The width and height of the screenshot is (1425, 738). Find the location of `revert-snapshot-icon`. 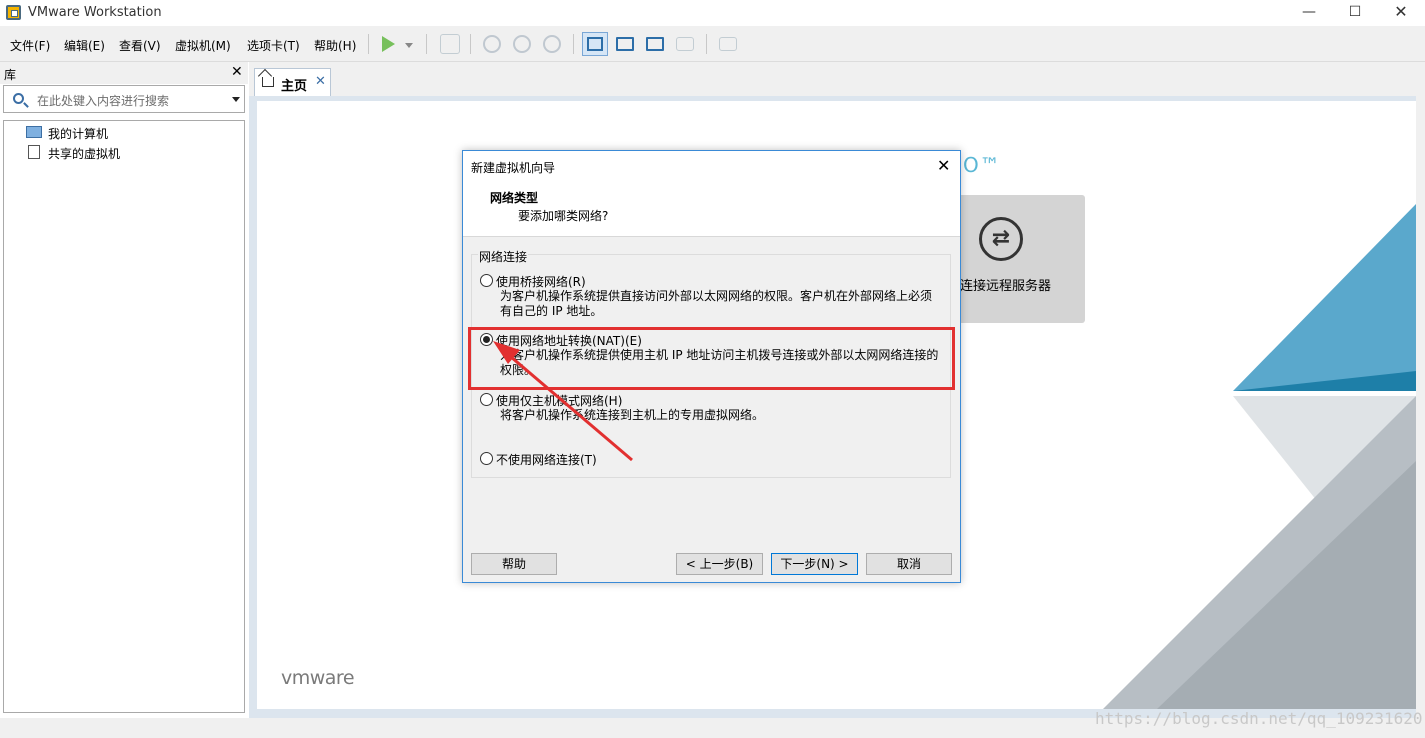

revert-snapshot-icon is located at coordinates (522, 44).